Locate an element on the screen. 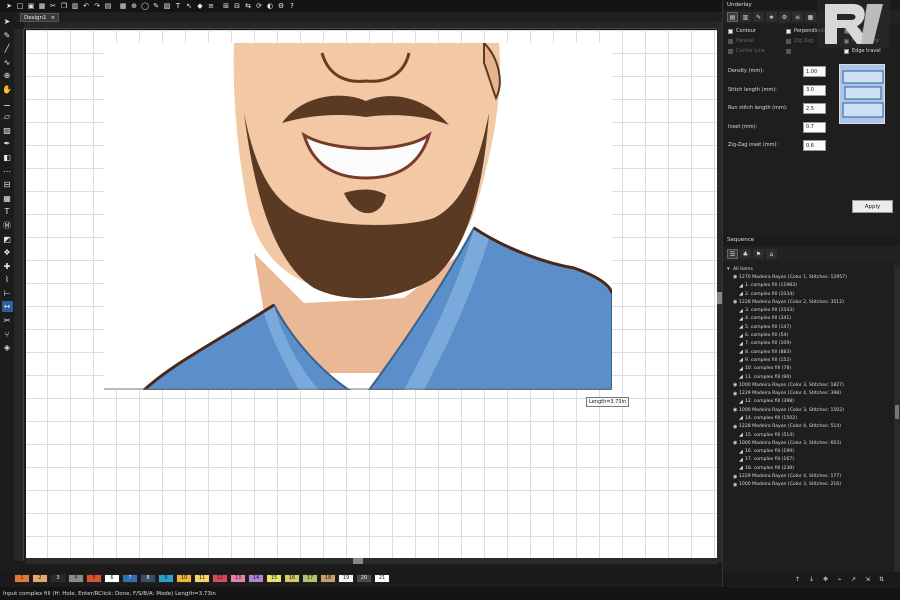  complex-fill-tool: ▦ is located at coordinates (7, 198).